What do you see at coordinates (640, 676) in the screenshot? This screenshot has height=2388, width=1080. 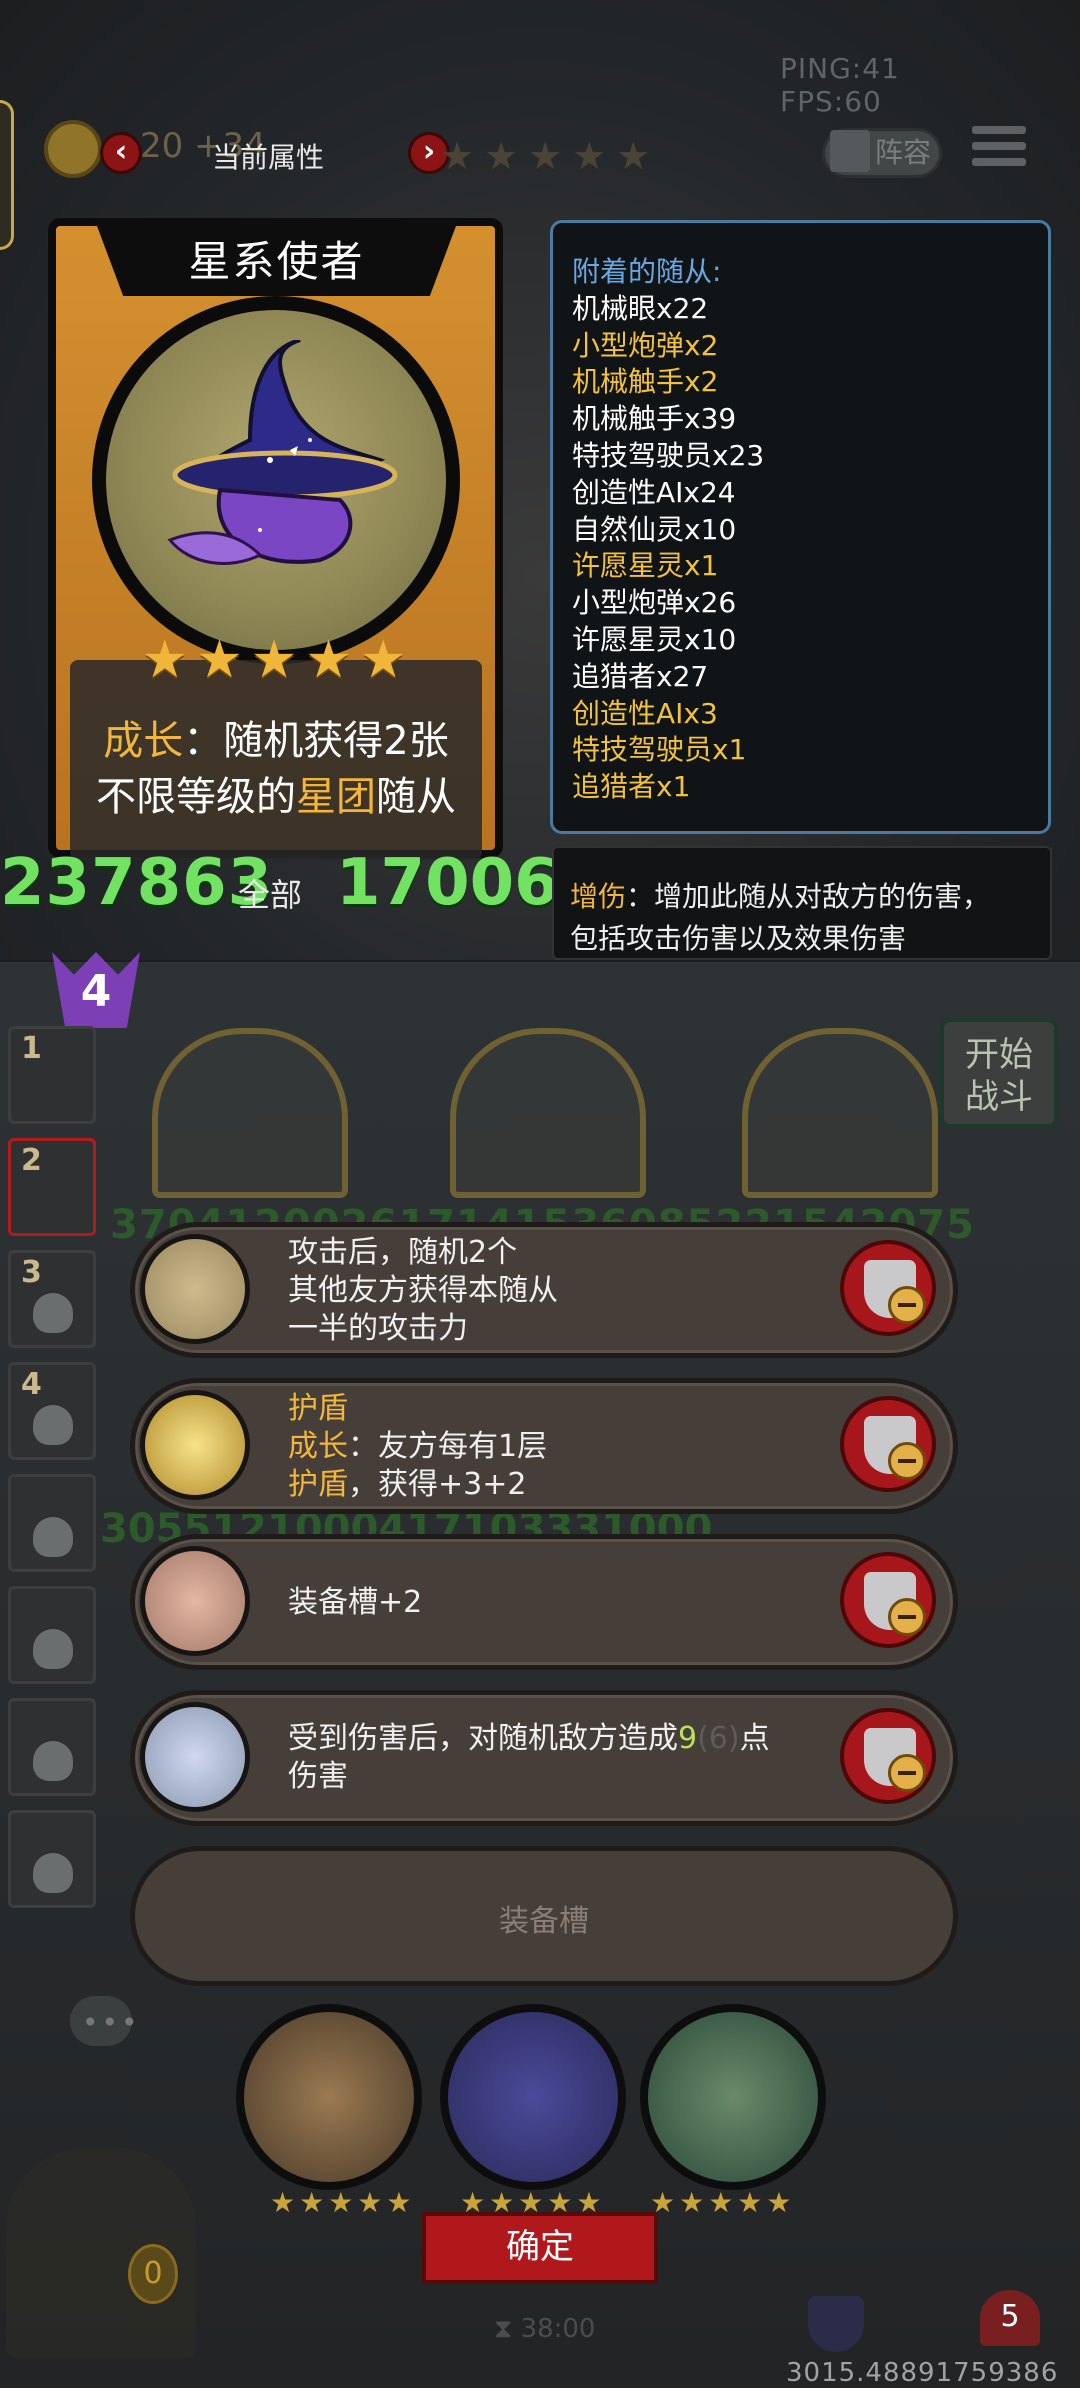 I see `list-item: 追猎者x27` at bounding box center [640, 676].